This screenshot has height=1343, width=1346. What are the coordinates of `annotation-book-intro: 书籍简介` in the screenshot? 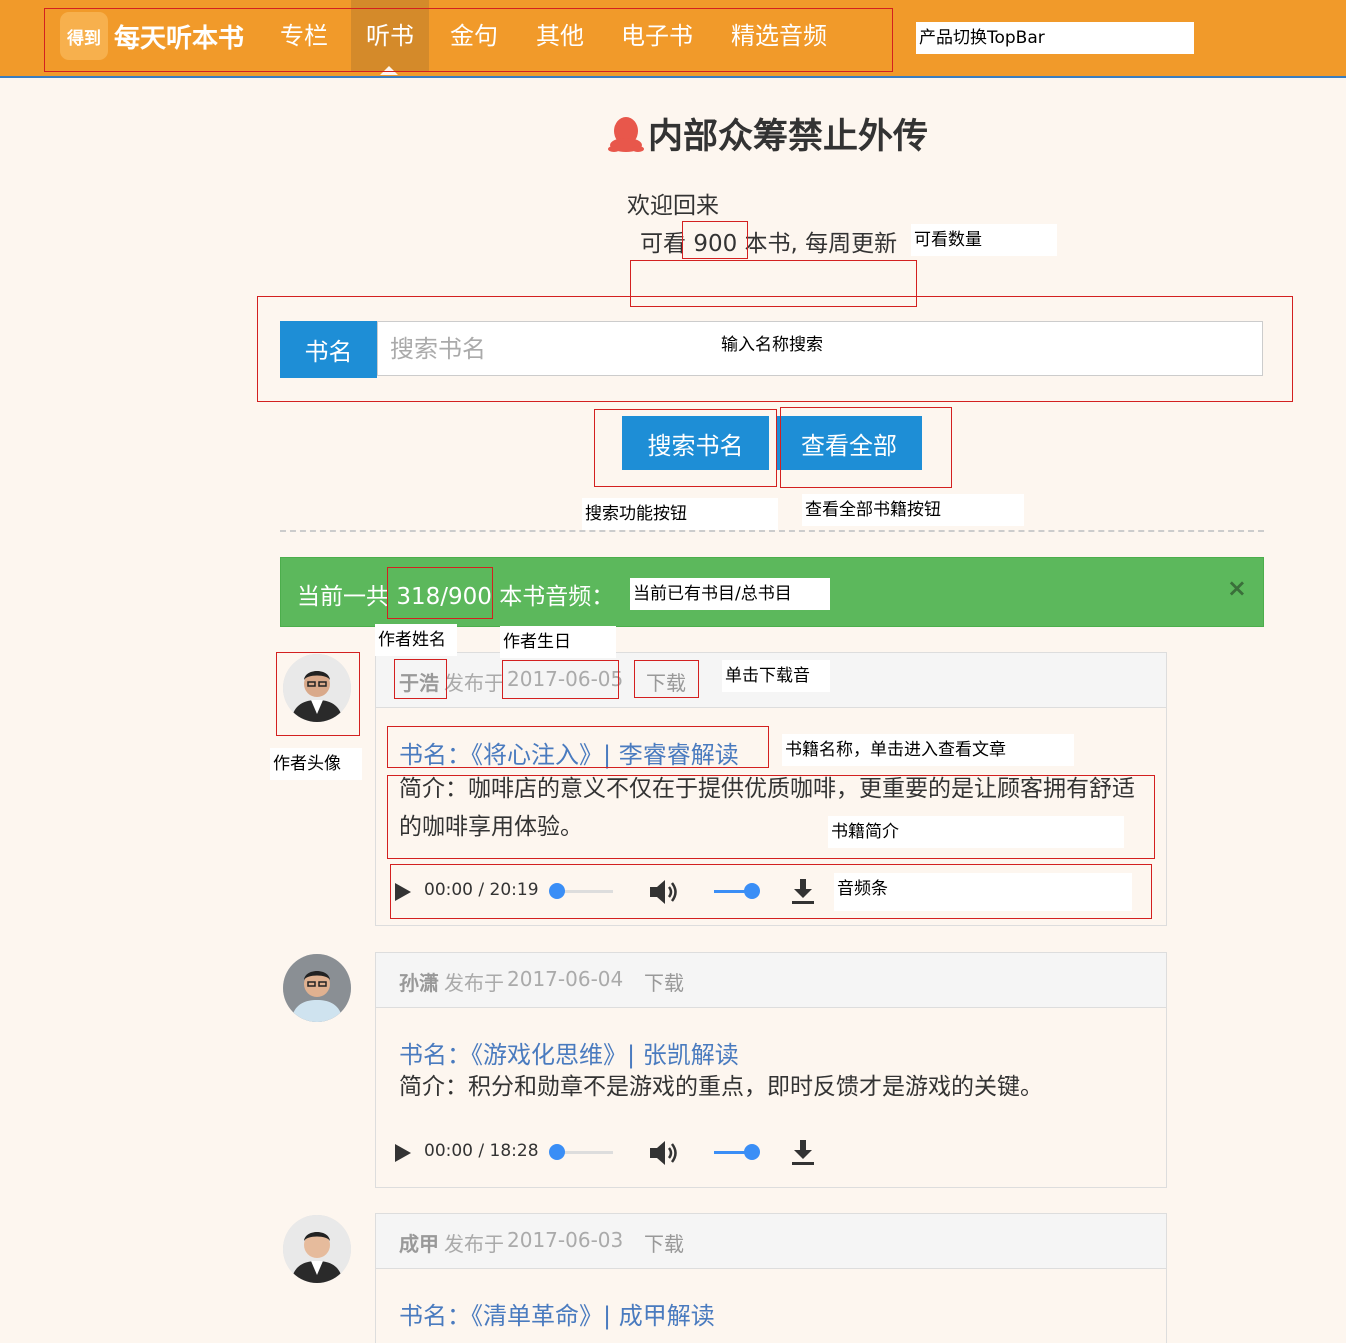 It's located at (976, 832).